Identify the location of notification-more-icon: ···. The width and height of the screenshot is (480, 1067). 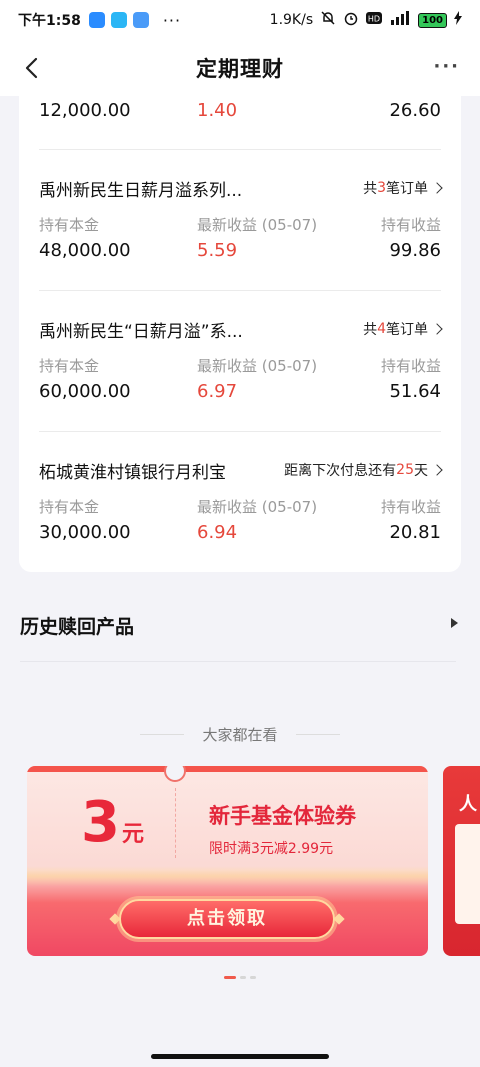
(172, 20).